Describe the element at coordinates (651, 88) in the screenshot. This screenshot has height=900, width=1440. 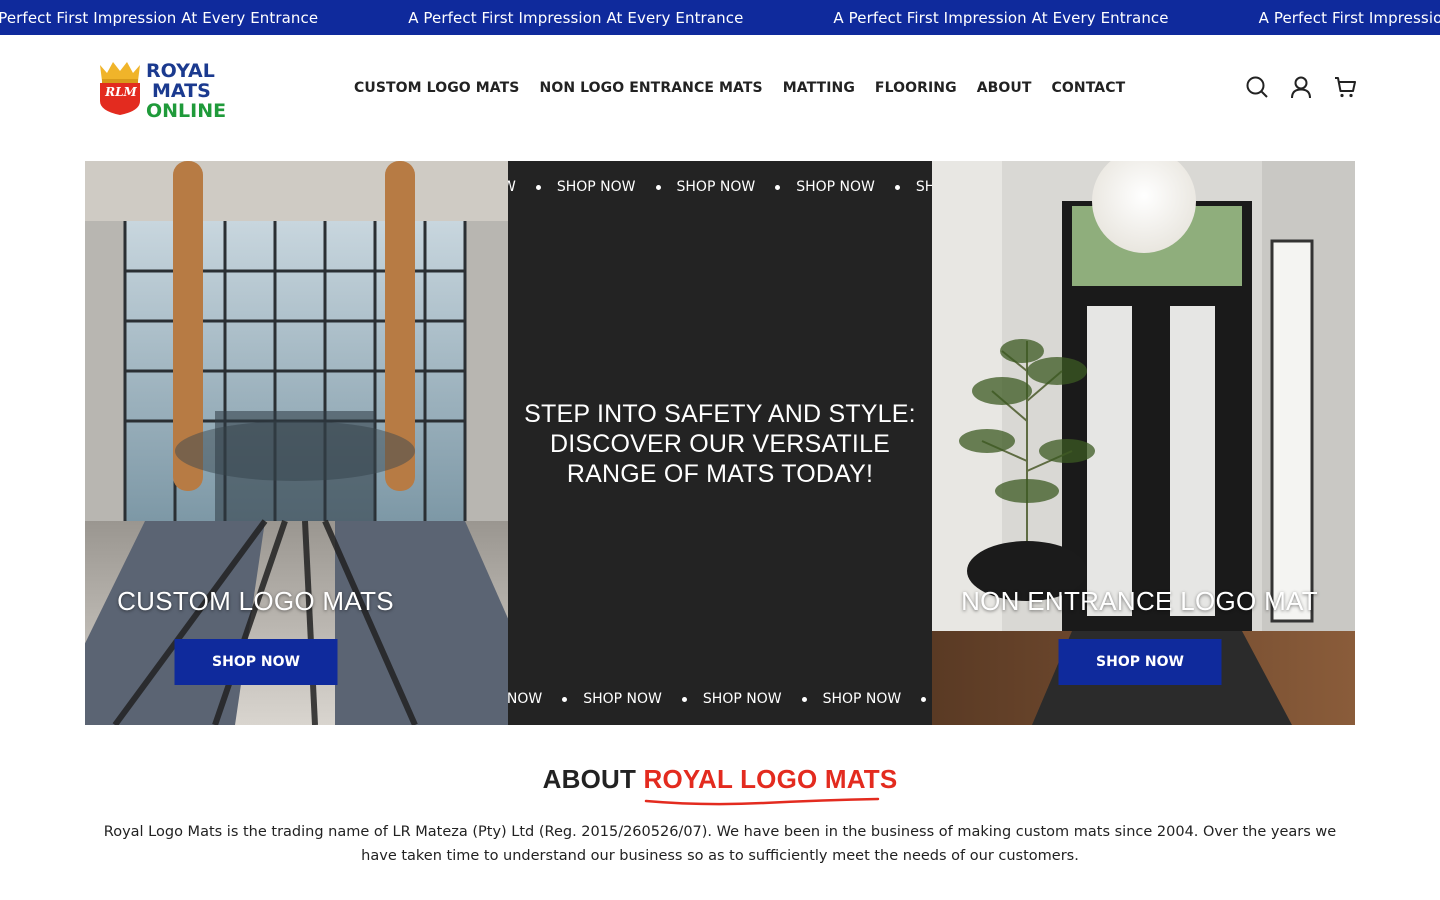
I see `nav-non-logo-entrance-mats: NON LOGO ENTRANCE MATS` at that location.